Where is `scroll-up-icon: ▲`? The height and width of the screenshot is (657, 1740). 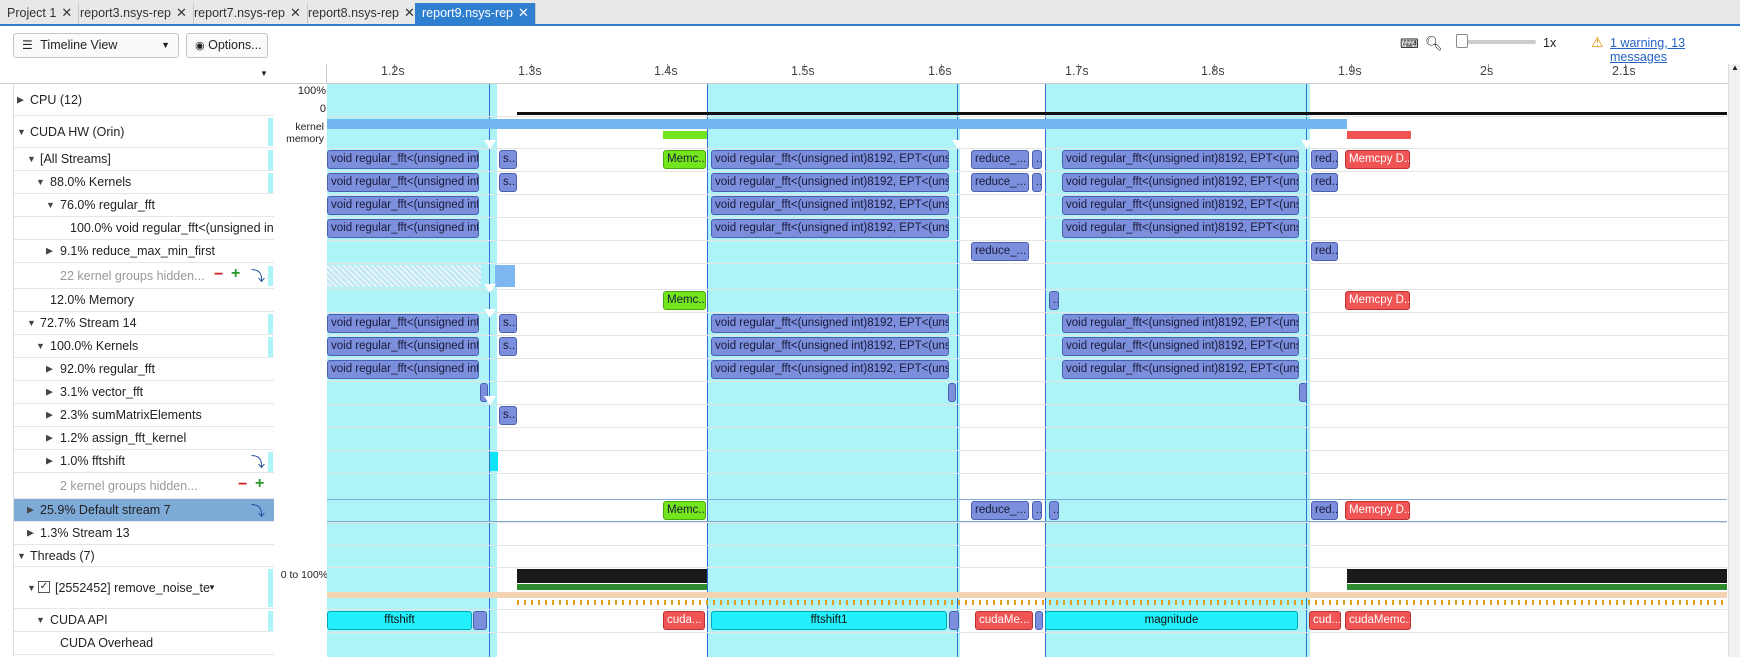 scroll-up-icon: ▲ is located at coordinates (1735, 67).